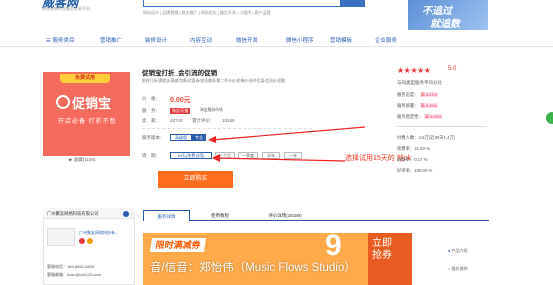 The image size is (553, 285). What do you see at coordinates (74, 274) in the screenshot?
I see `shop-email: 客服邮箱：fuwu@cx6123.com` at bounding box center [74, 274].